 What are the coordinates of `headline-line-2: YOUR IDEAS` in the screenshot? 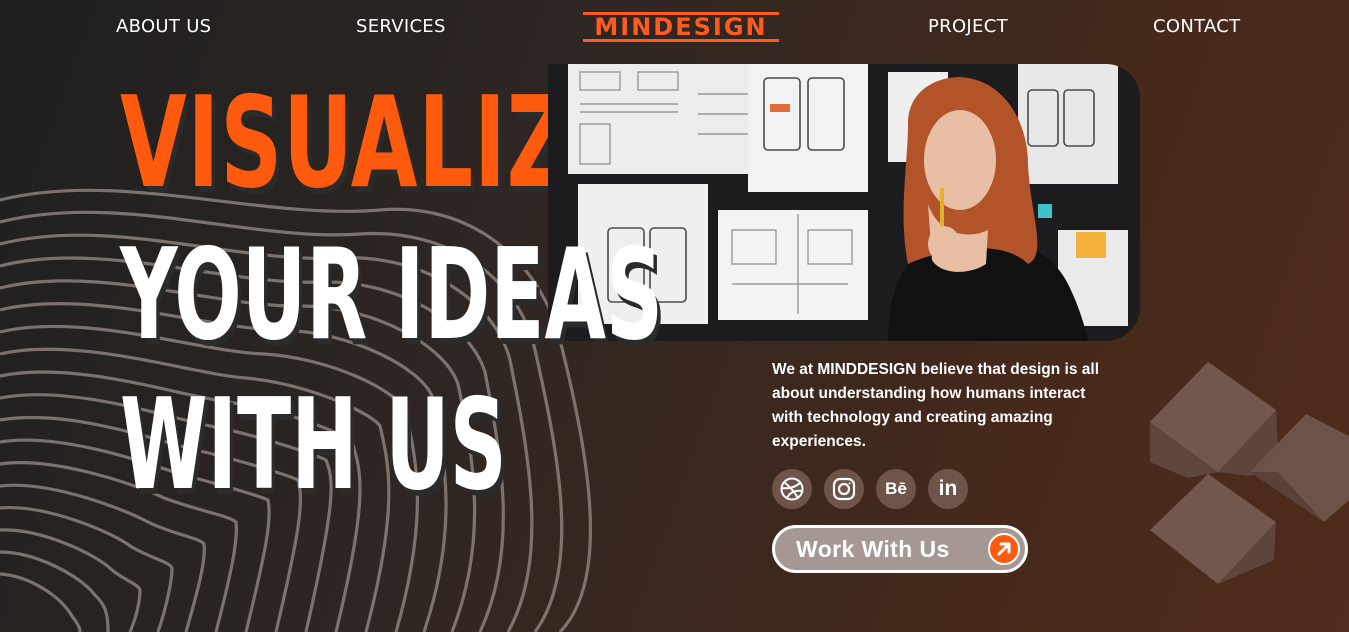 It's located at (392, 294).